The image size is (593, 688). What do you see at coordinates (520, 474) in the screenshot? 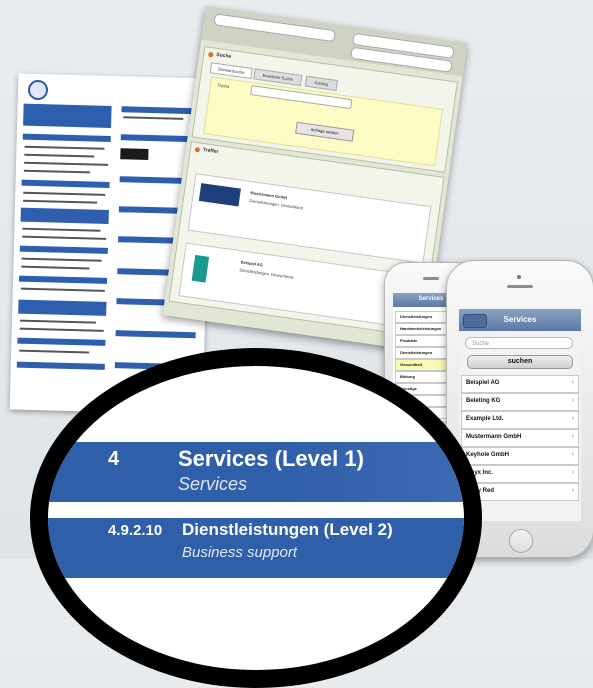
I see `list-item: Onyx Inc. ›` at bounding box center [520, 474].